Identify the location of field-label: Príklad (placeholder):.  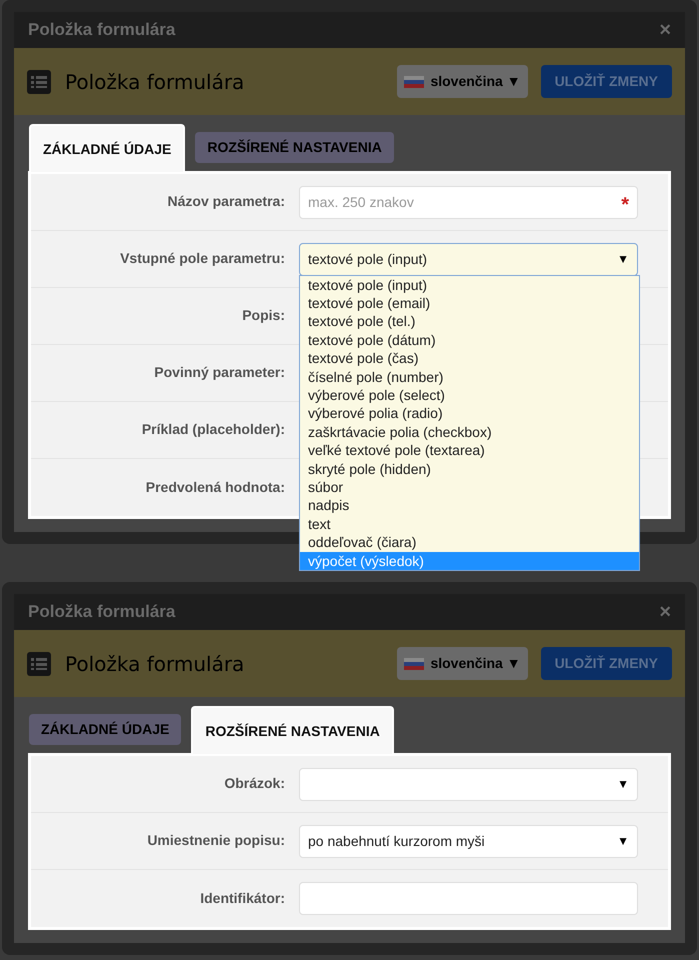
(213, 429).